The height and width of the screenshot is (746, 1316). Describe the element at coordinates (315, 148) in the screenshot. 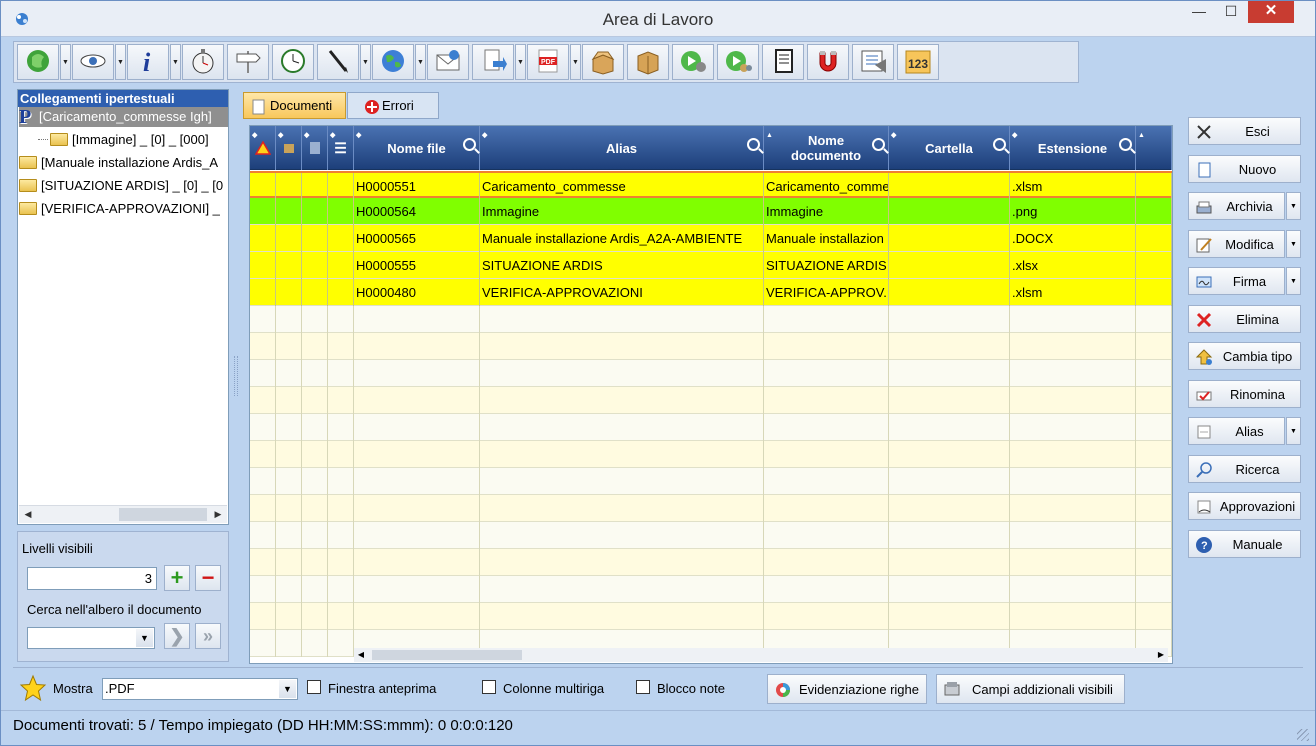

I see `col-note-header: ◆` at that location.